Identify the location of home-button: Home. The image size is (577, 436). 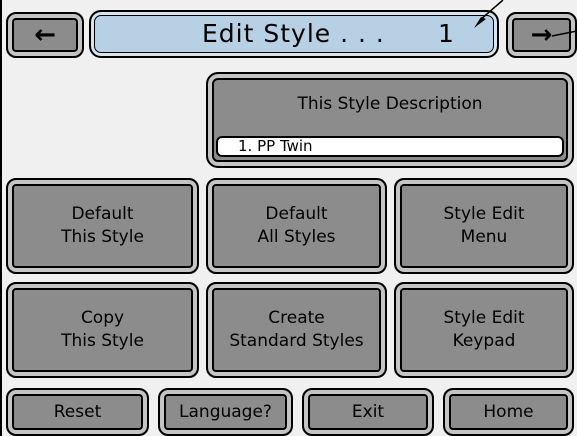
(508, 412).